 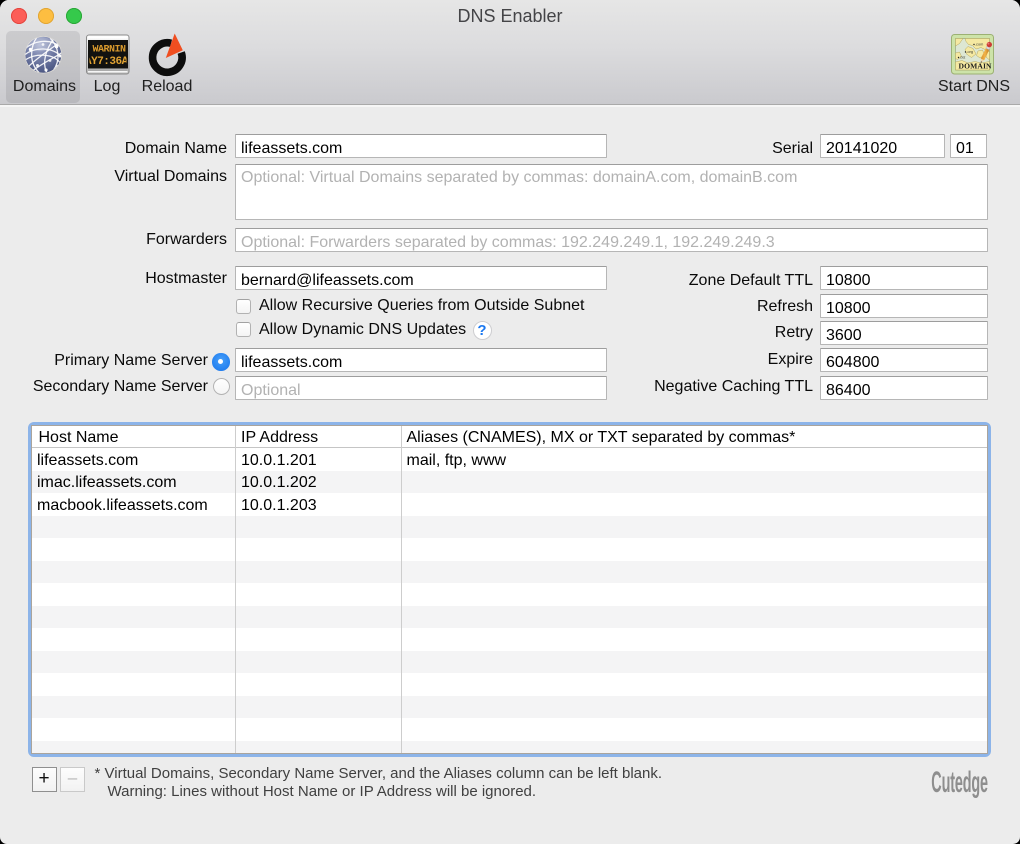 I want to click on svg-text: .biz, so click(x=963, y=58).